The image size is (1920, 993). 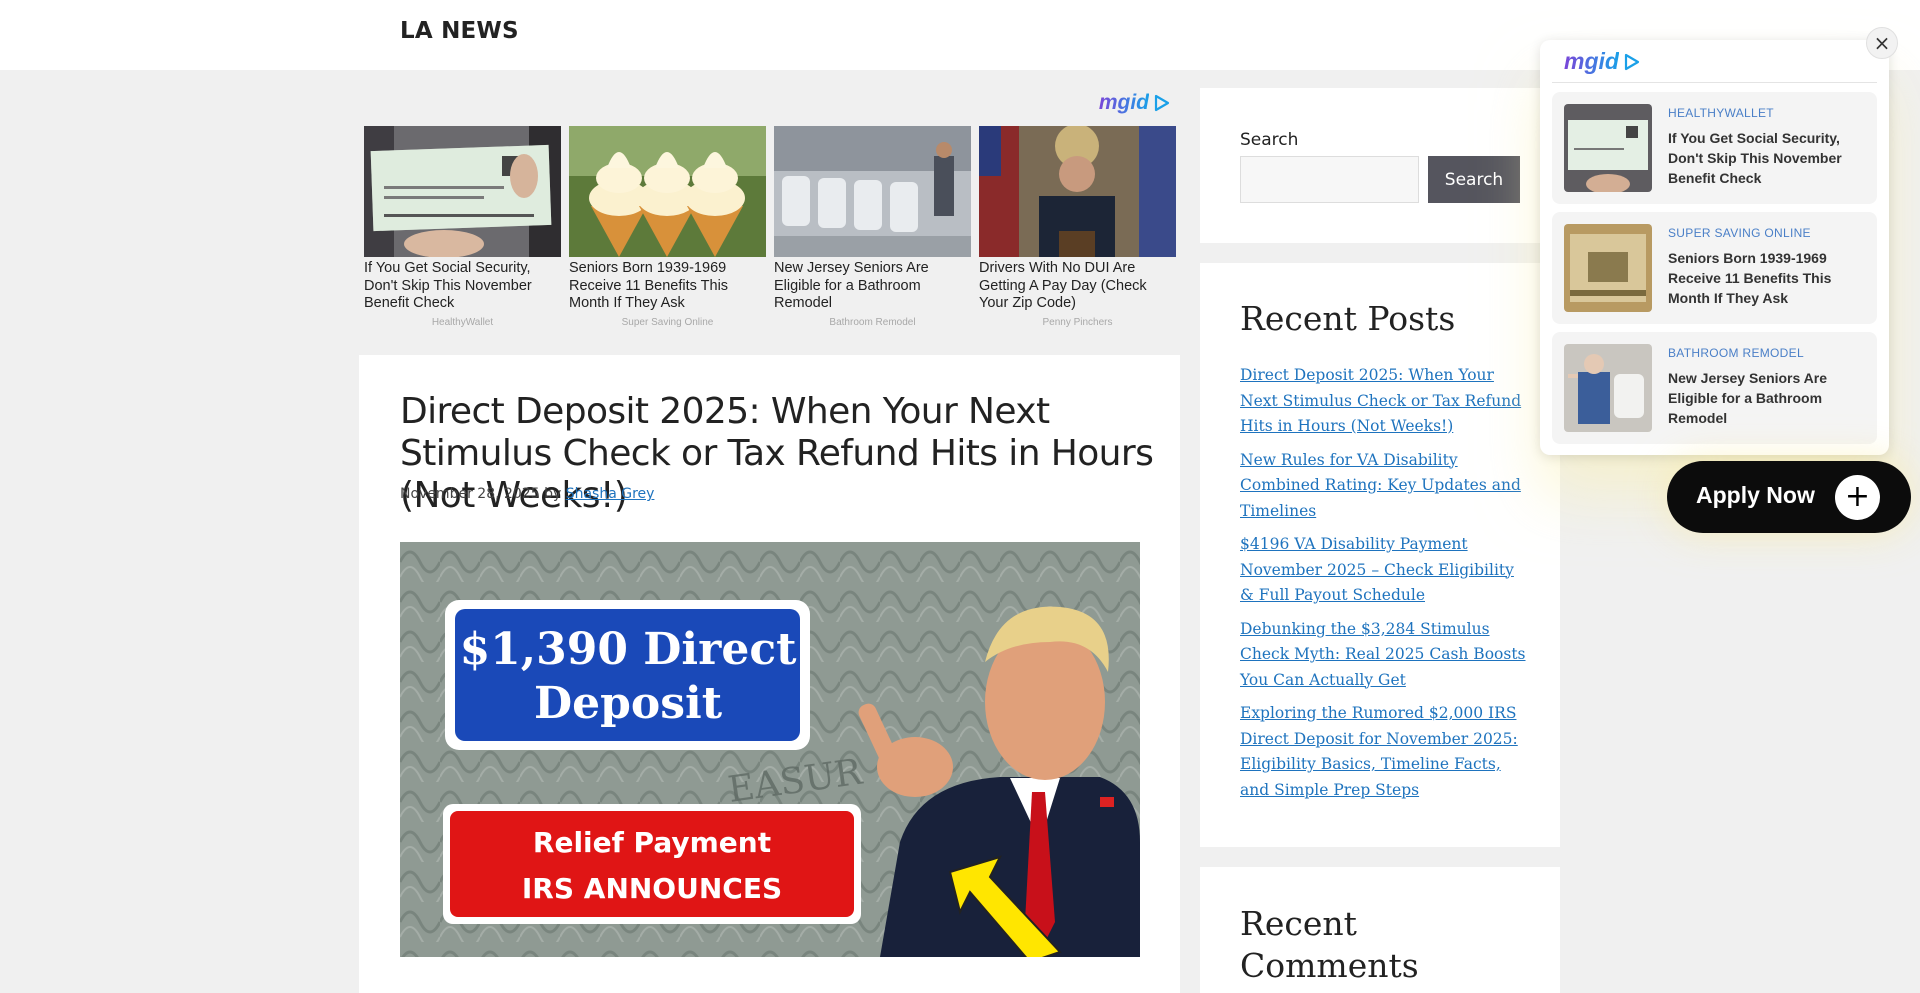 What do you see at coordinates (470, 494) in the screenshot?
I see `article-date: November 28, 2025` at bounding box center [470, 494].